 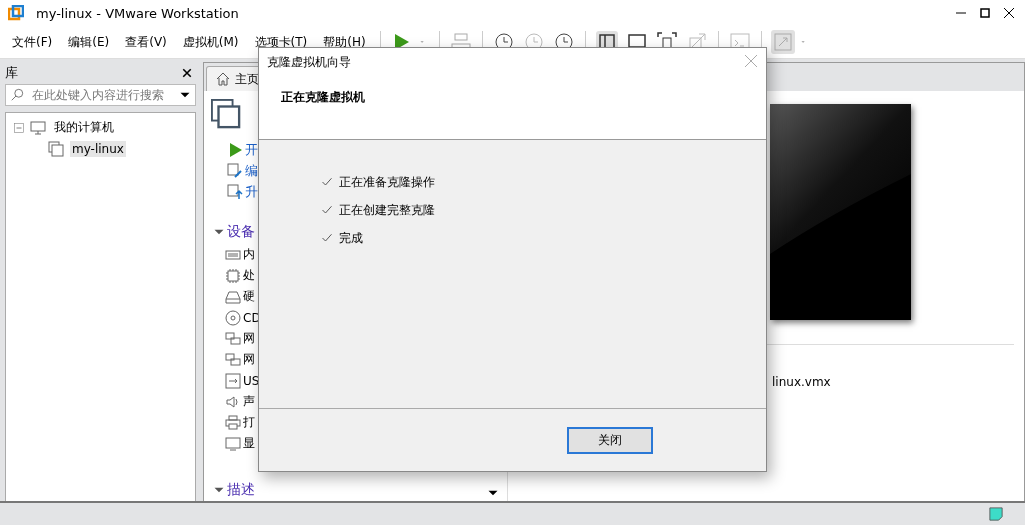 I want to click on power-icon, so click(x=235, y=149).